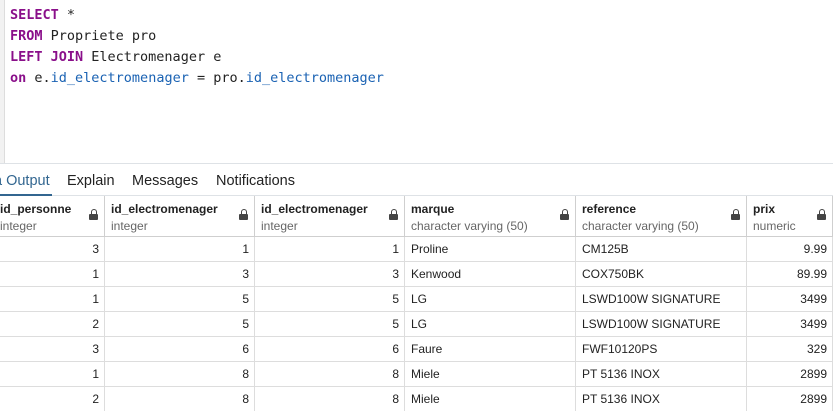 The height and width of the screenshot is (411, 833). Describe the element at coordinates (661, 274) in the screenshot. I see `table-cell: COX750BK` at that location.